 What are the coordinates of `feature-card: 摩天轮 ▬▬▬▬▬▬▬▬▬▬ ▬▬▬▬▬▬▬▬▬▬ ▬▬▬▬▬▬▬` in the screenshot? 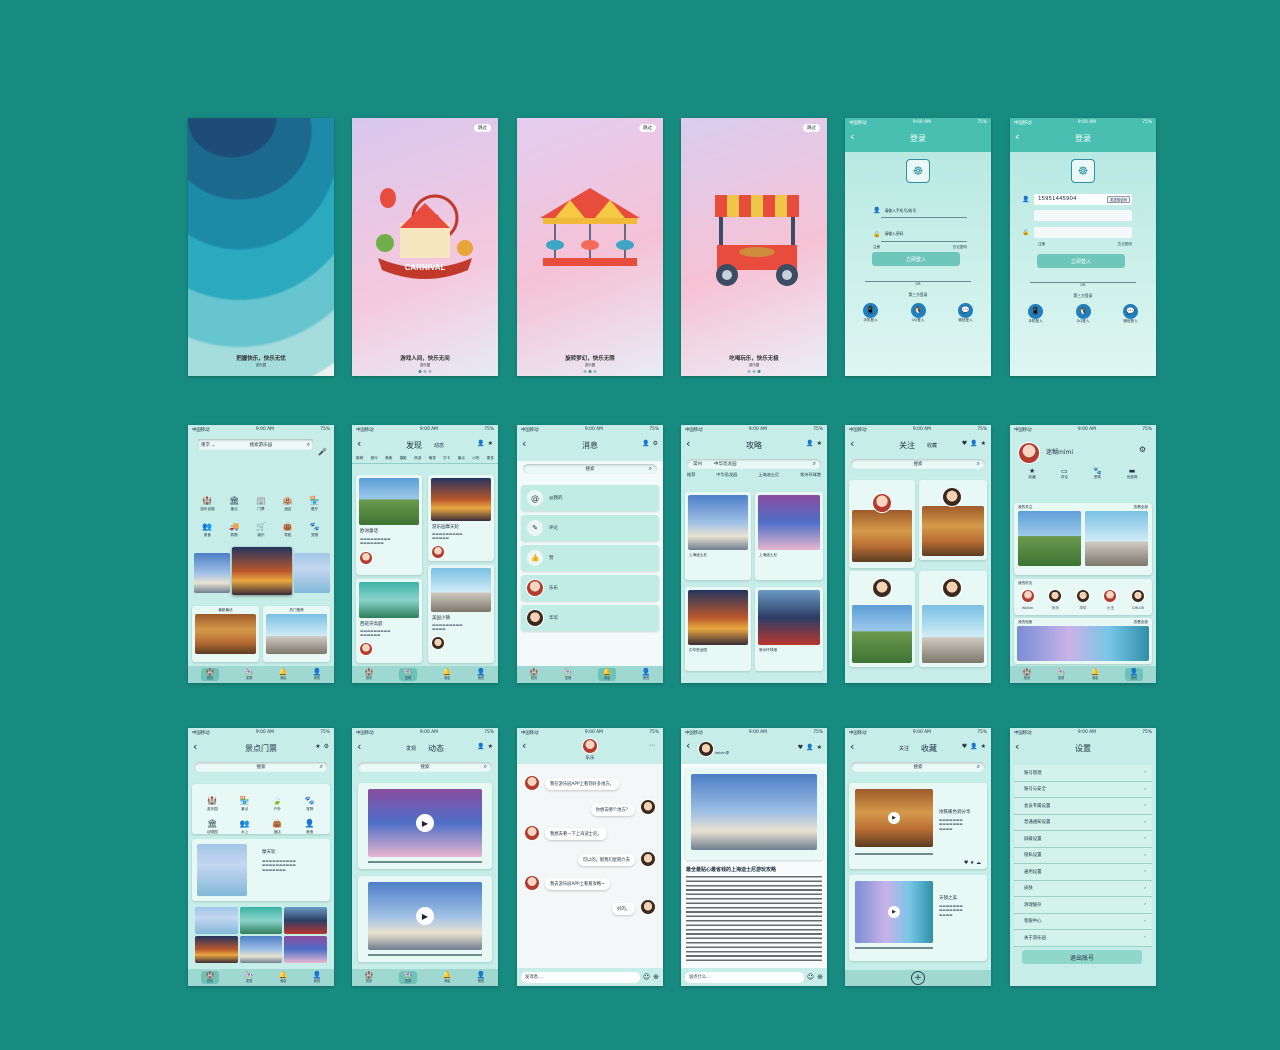 It's located at (261, 870).